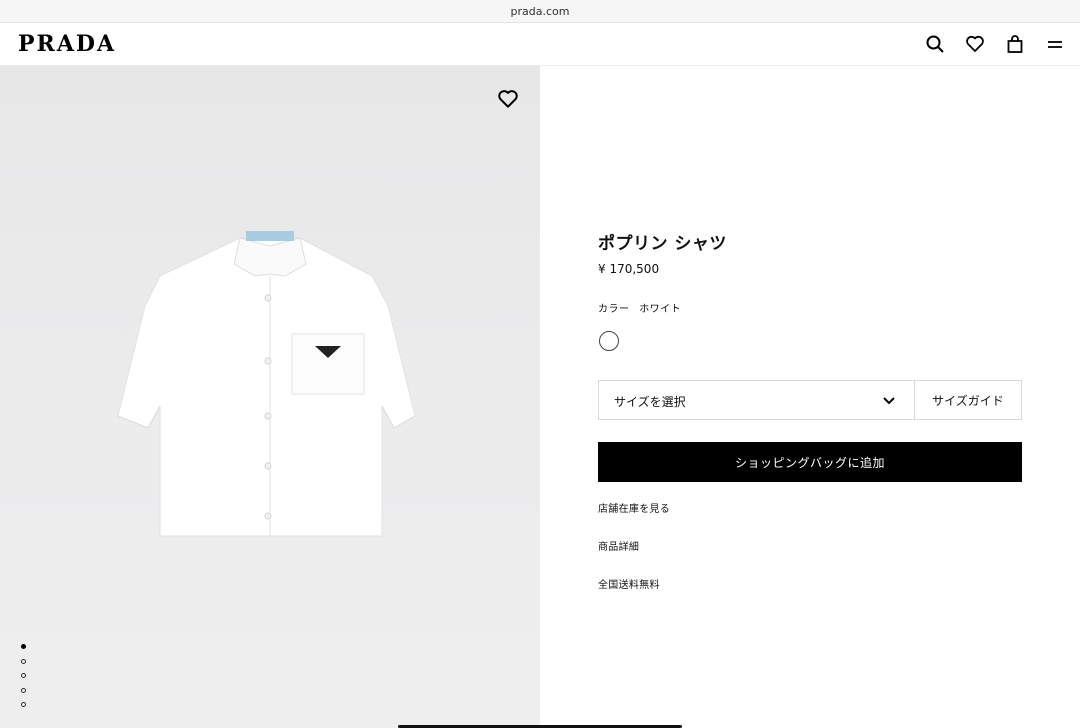  I want to click on search-icon, so click(935, 44).